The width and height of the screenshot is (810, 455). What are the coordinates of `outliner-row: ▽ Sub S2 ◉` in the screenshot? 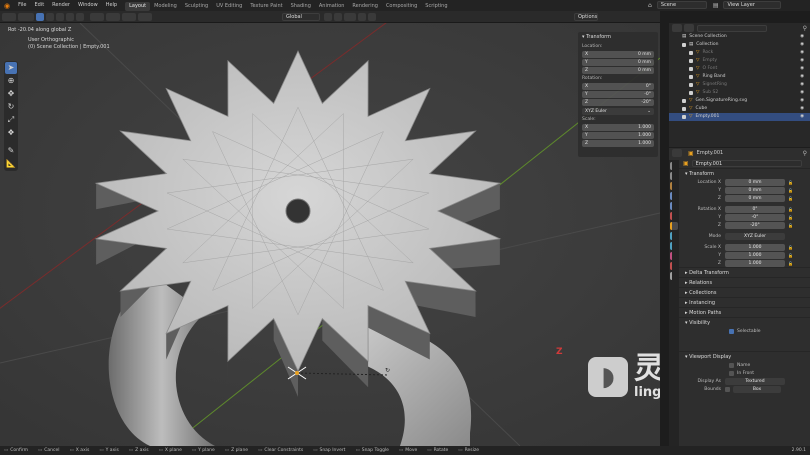 It's located at (739, 93).